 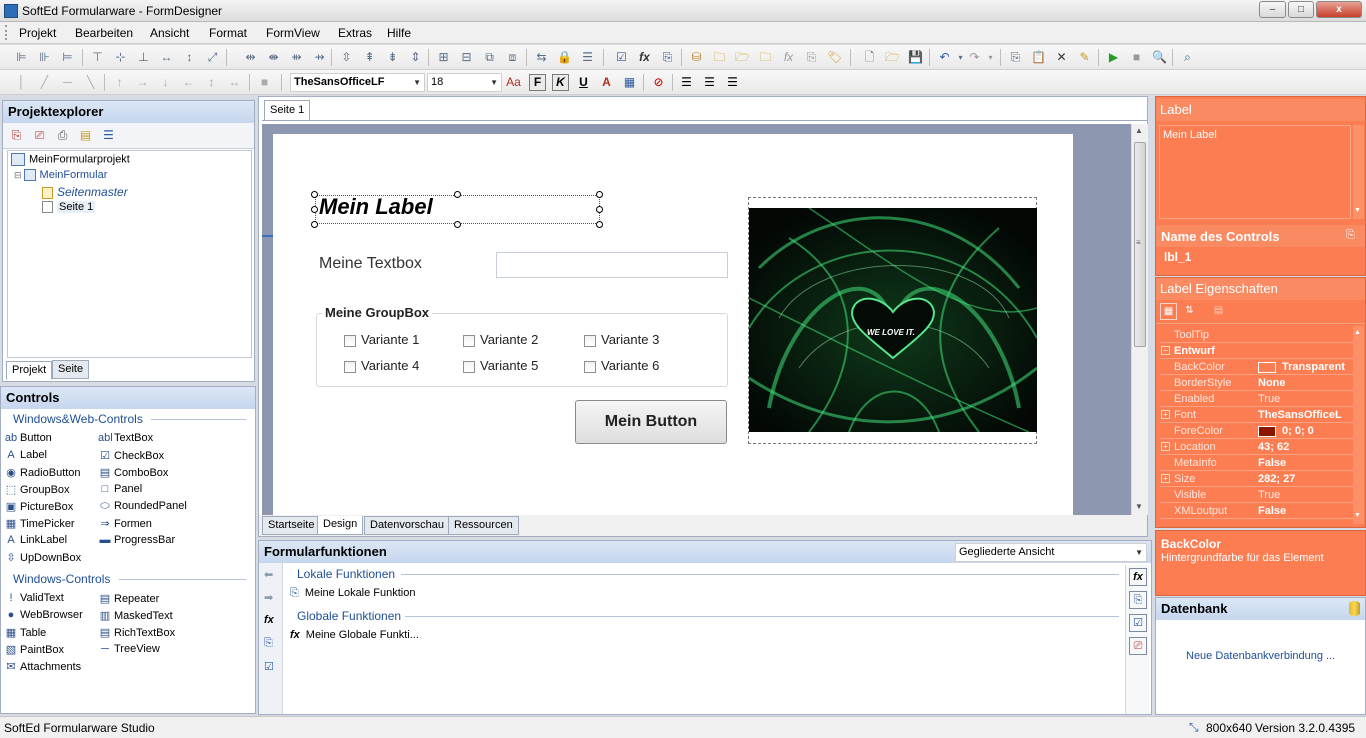 What do you see at coordinates (1256, 351) in the screenshot?
I see `property-row-entwurf: − Entwurf` at bounding box center [1256, 351].